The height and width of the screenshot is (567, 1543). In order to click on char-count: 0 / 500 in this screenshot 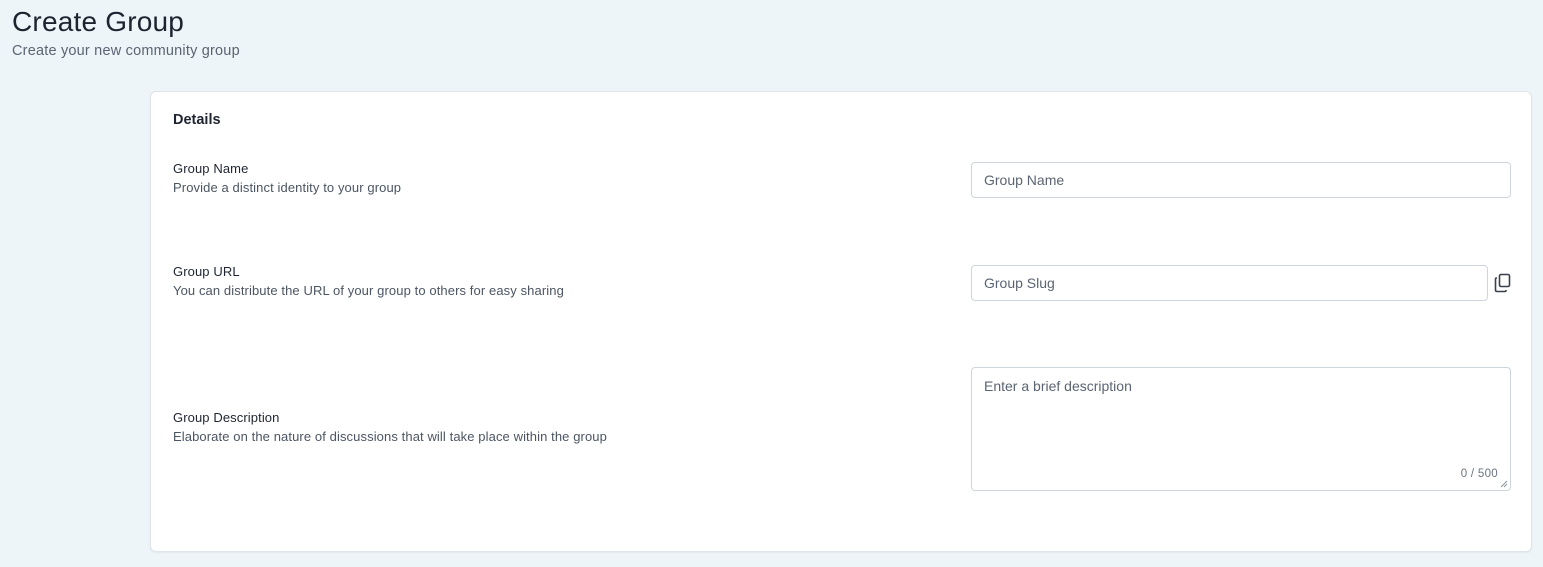, I will do `click(1479, 474)`.